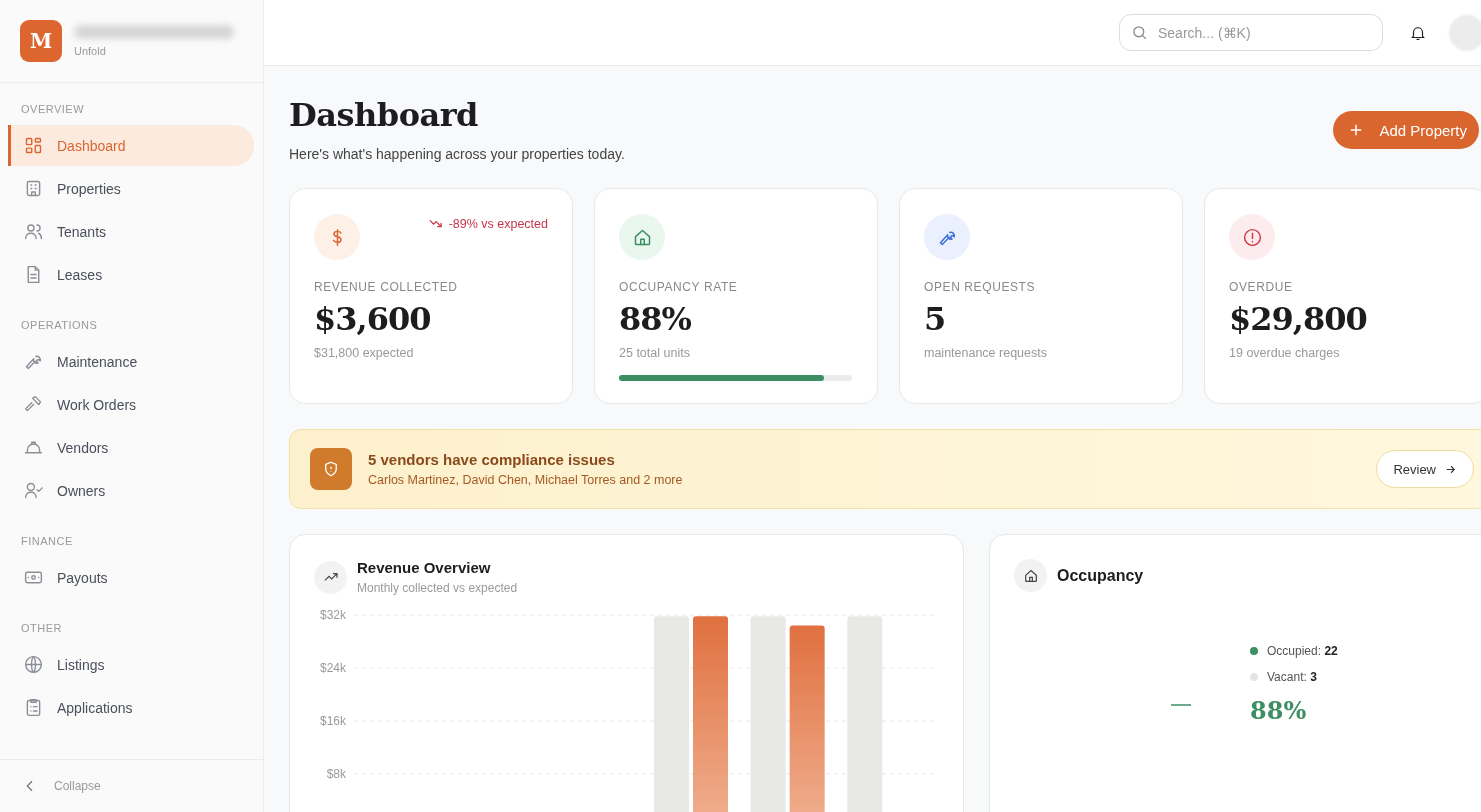 The height and width of the screenshot is (812, 1481). I want to click on stat-note: 19 overdue charges, so click(1285, 353).